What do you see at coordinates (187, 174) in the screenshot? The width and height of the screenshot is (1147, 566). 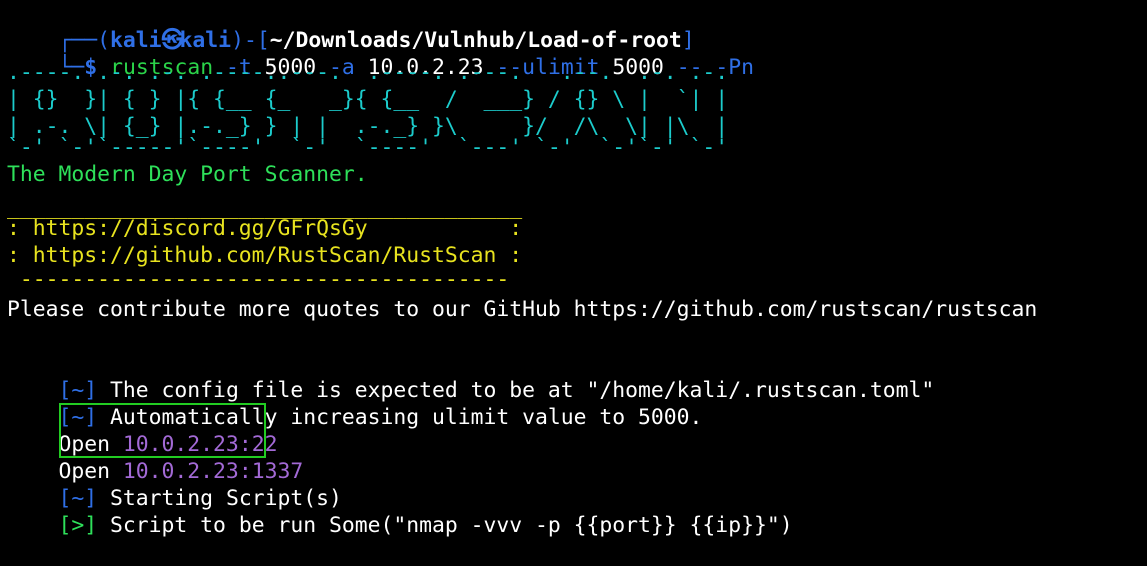 I see `tagline: The Modern Day Port Scanner.` at bounding box center [187, 174].